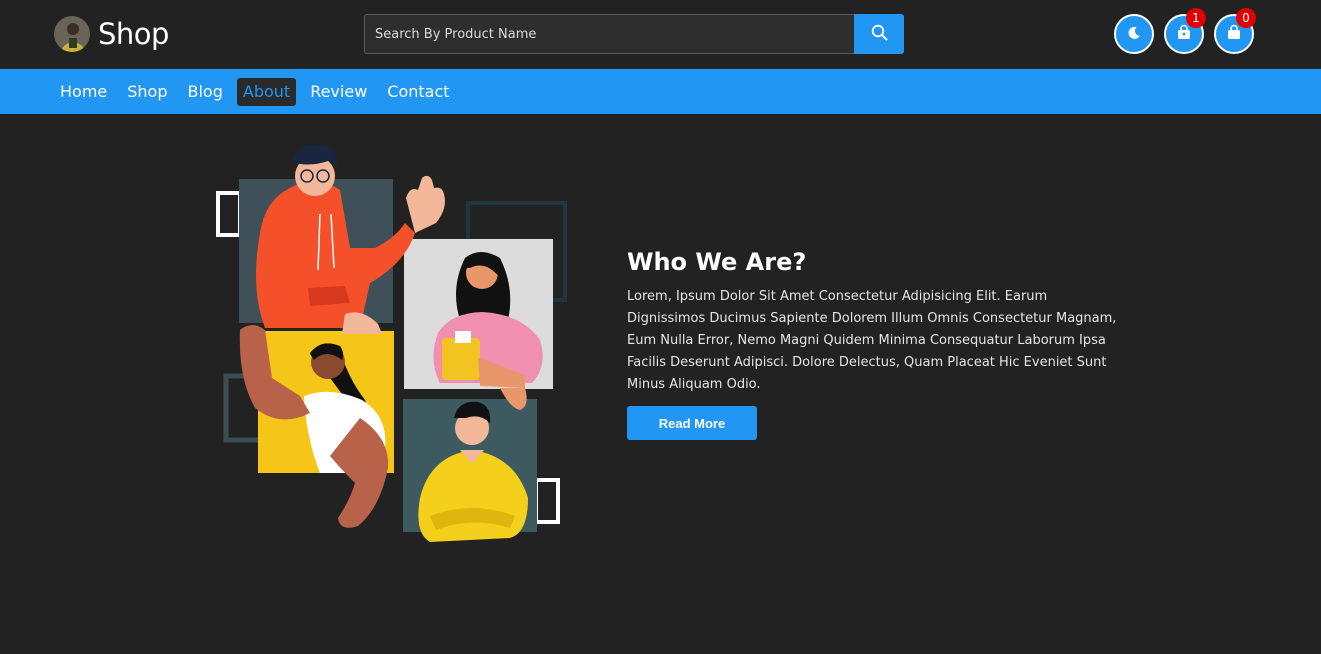 Image resolution: width=1321 pixels, height=654 pixels. I want to click on header: Shop 1 0, so click(660, 34).